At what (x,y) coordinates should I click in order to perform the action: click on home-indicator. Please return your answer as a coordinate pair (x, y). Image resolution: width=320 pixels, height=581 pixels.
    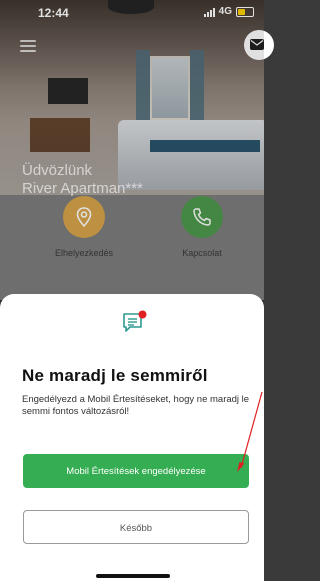
    Looking at the image, I should click on (133, 576).